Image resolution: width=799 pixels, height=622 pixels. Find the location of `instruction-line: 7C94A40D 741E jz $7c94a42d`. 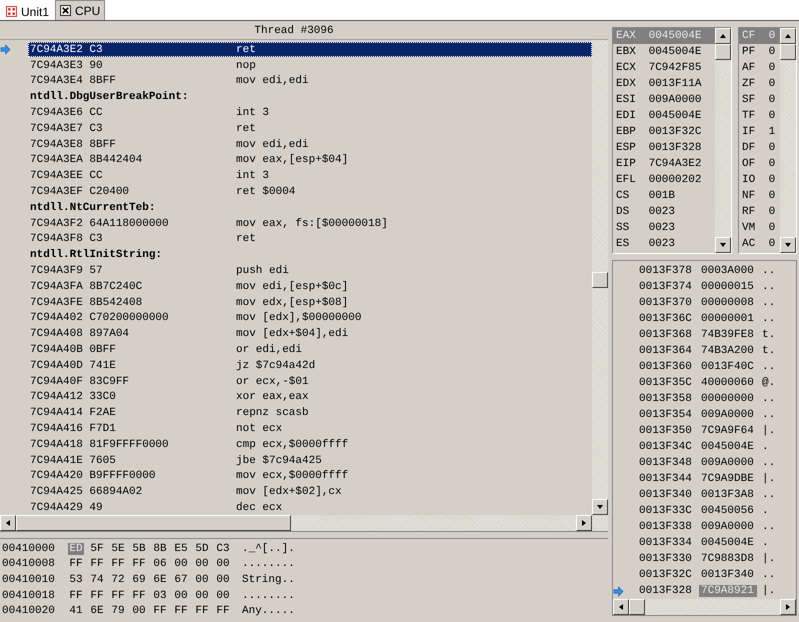

instruction-line: 7C94A40D 741E jz $7c94a42d is located at coordinates (310, 366).